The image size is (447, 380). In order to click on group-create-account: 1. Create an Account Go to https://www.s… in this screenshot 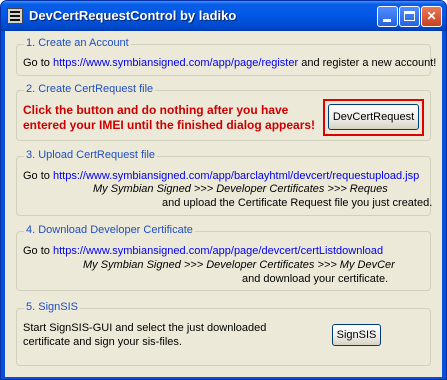, I will do `click(226, 56)`.